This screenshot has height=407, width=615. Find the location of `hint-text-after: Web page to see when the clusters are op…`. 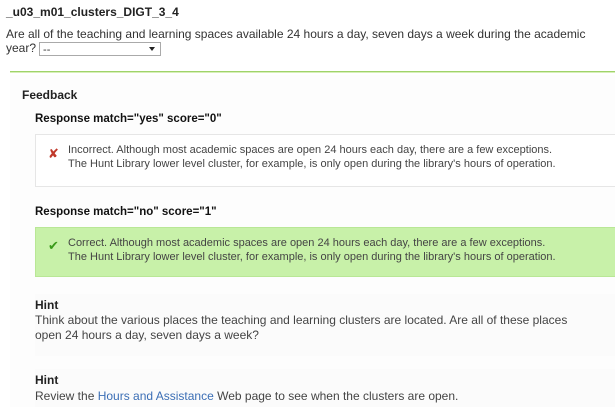

hint-text-after: Web page to see when the clusters are op… is located at coordinates (336, 396).